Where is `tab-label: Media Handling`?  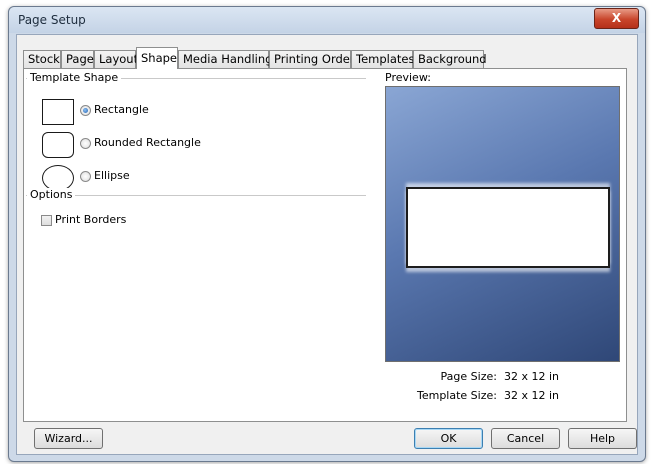 tab-label: Media Handling is located at coordinates (228, 59).